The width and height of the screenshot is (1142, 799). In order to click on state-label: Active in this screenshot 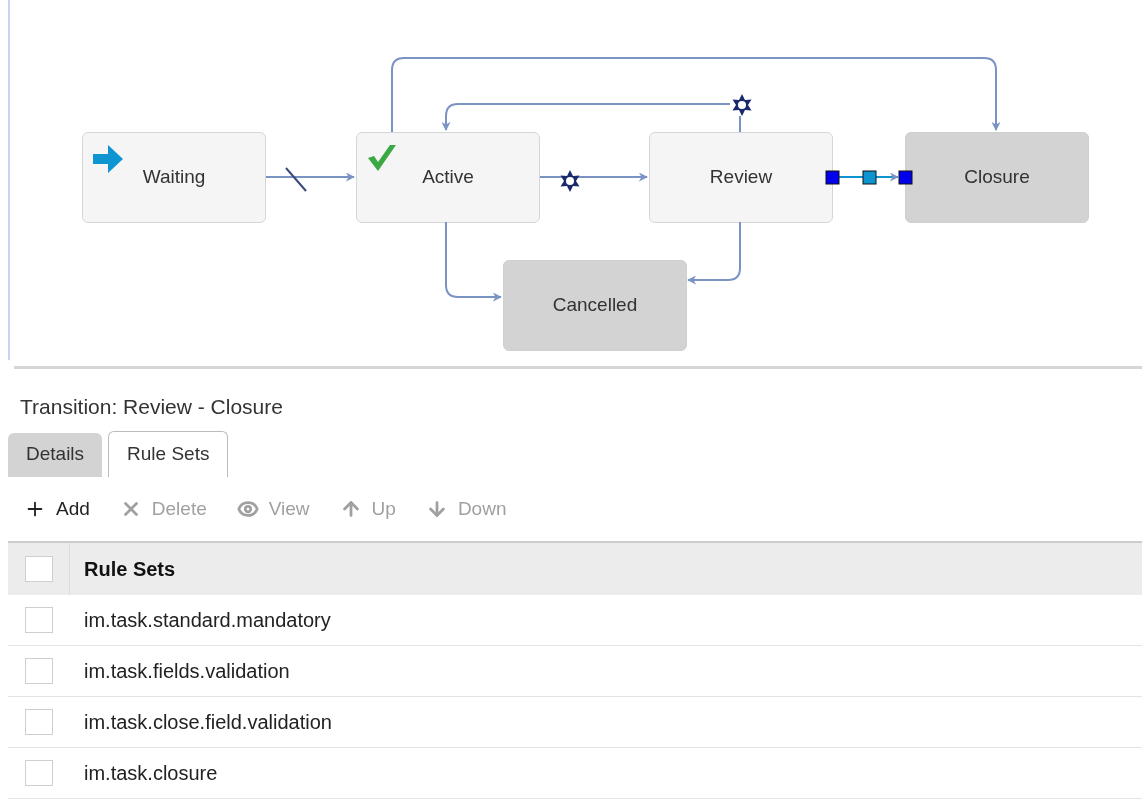, I will do `click(448, 177)`.